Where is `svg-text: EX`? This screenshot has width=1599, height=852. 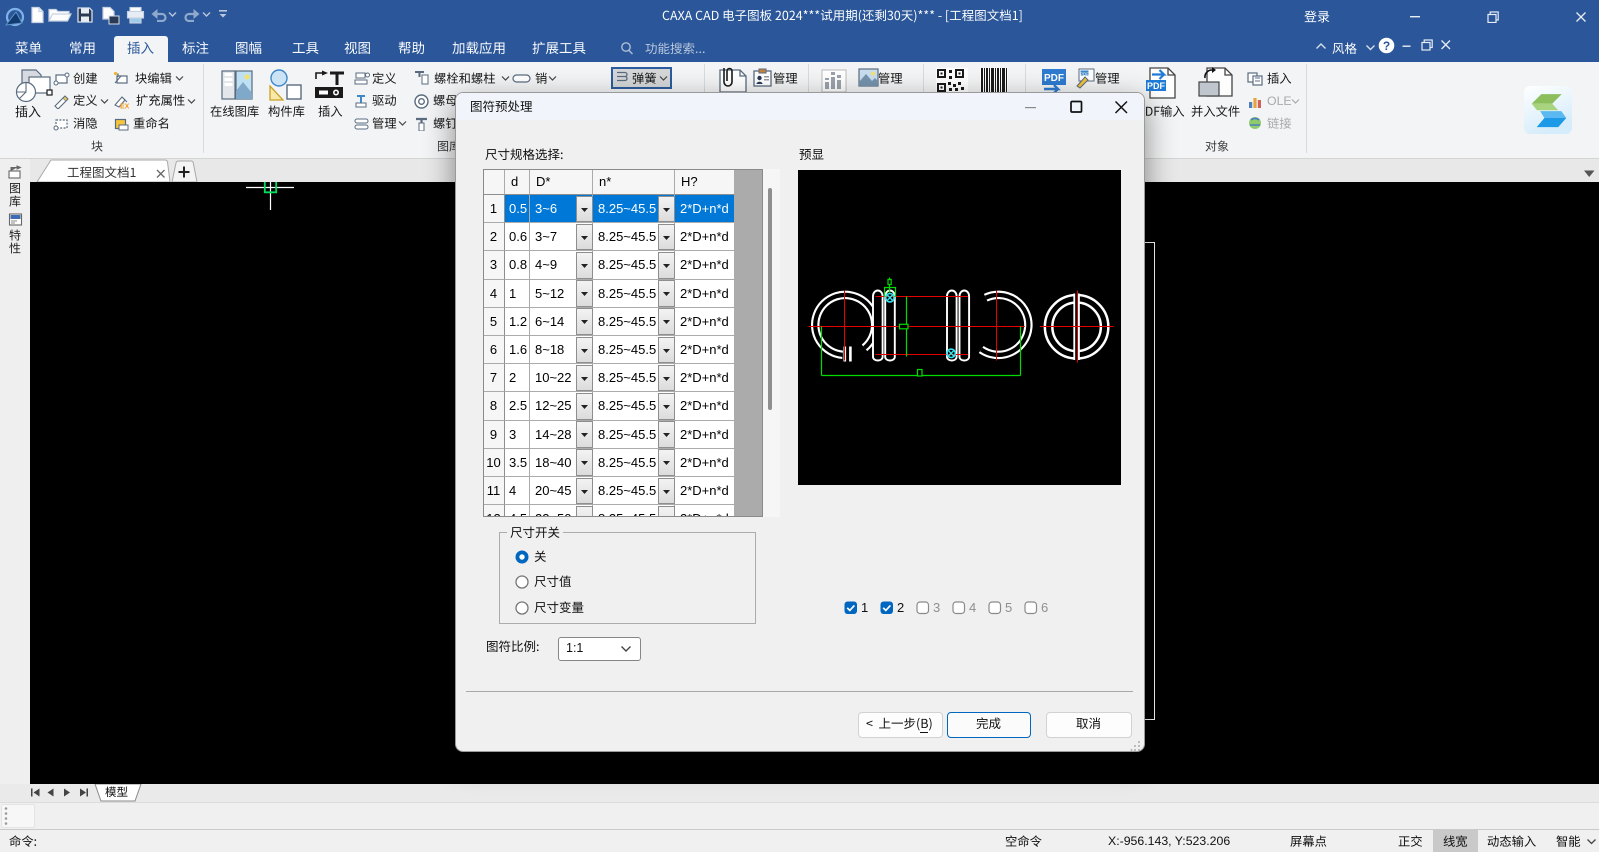 svg-text: EX is located at coordinates (125, 106).